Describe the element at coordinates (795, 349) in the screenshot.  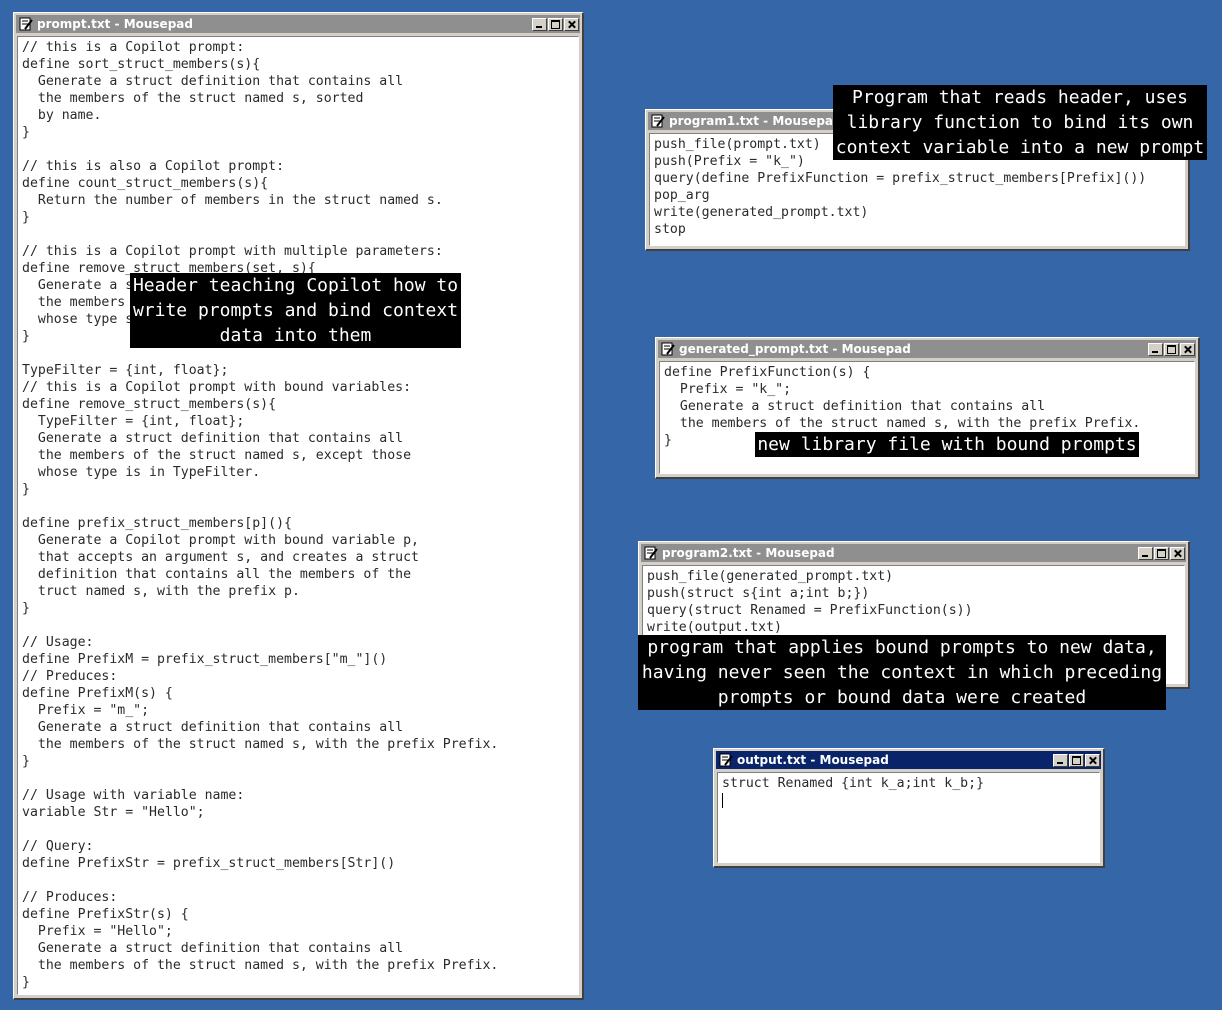
I see `window-title: generated_prompt.txt - Mousepad` at that location.